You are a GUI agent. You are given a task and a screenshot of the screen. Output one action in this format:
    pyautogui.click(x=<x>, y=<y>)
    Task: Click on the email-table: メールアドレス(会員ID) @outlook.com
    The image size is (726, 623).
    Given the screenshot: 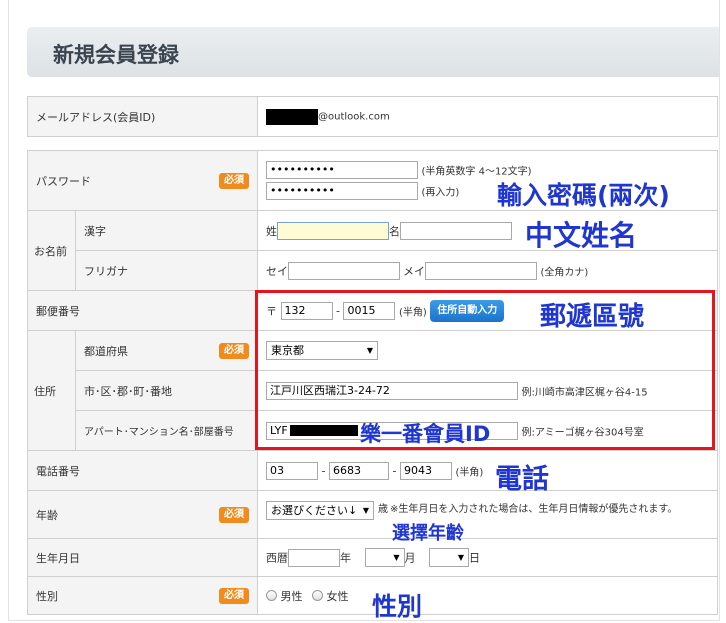 What is the action you would take?
    pyautogui.click(x=372, y=116)
    